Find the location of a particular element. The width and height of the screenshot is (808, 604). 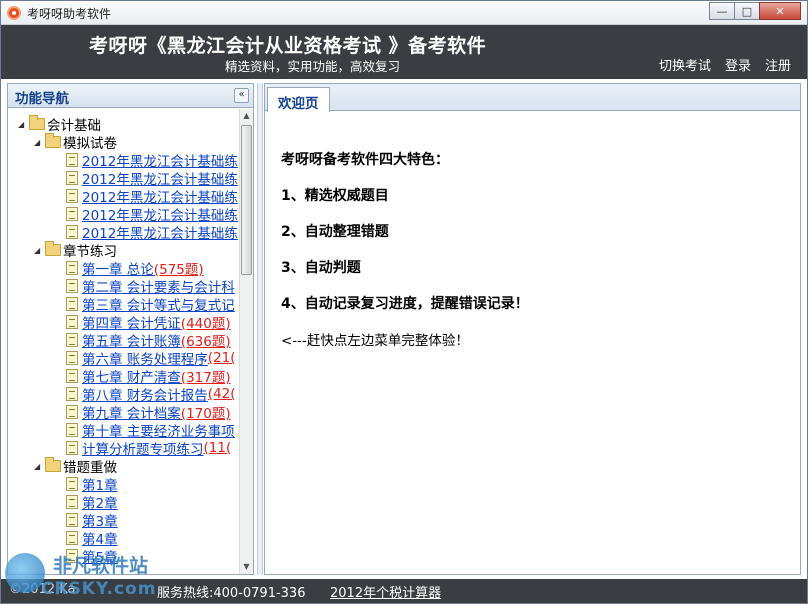

chapter-link: 第一章 总论 is located at coordinates (118, 268).